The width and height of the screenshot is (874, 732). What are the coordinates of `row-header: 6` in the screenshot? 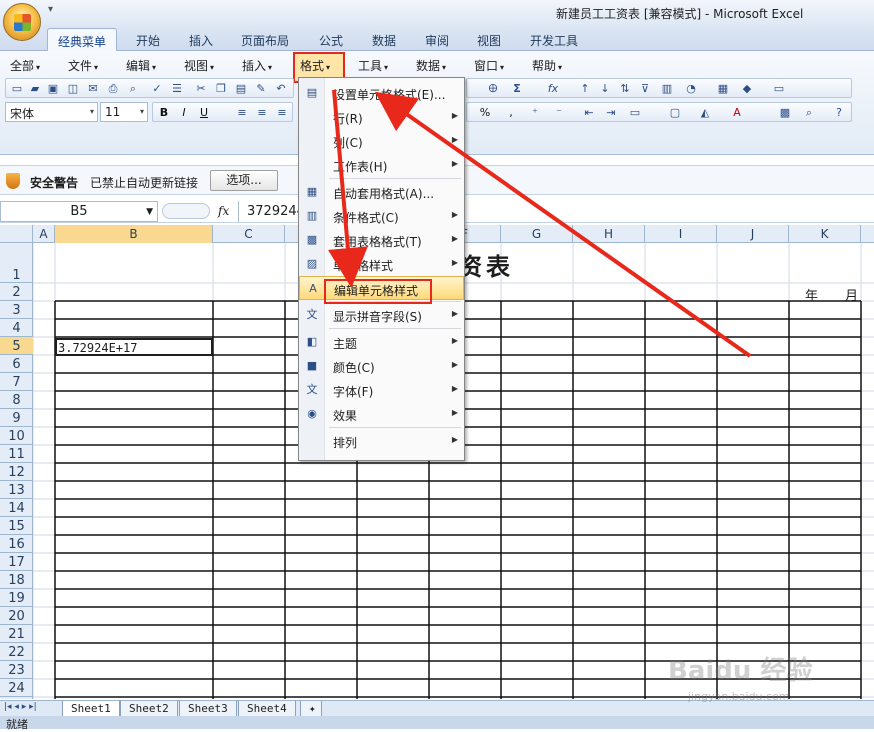 It's located at (16, 364).